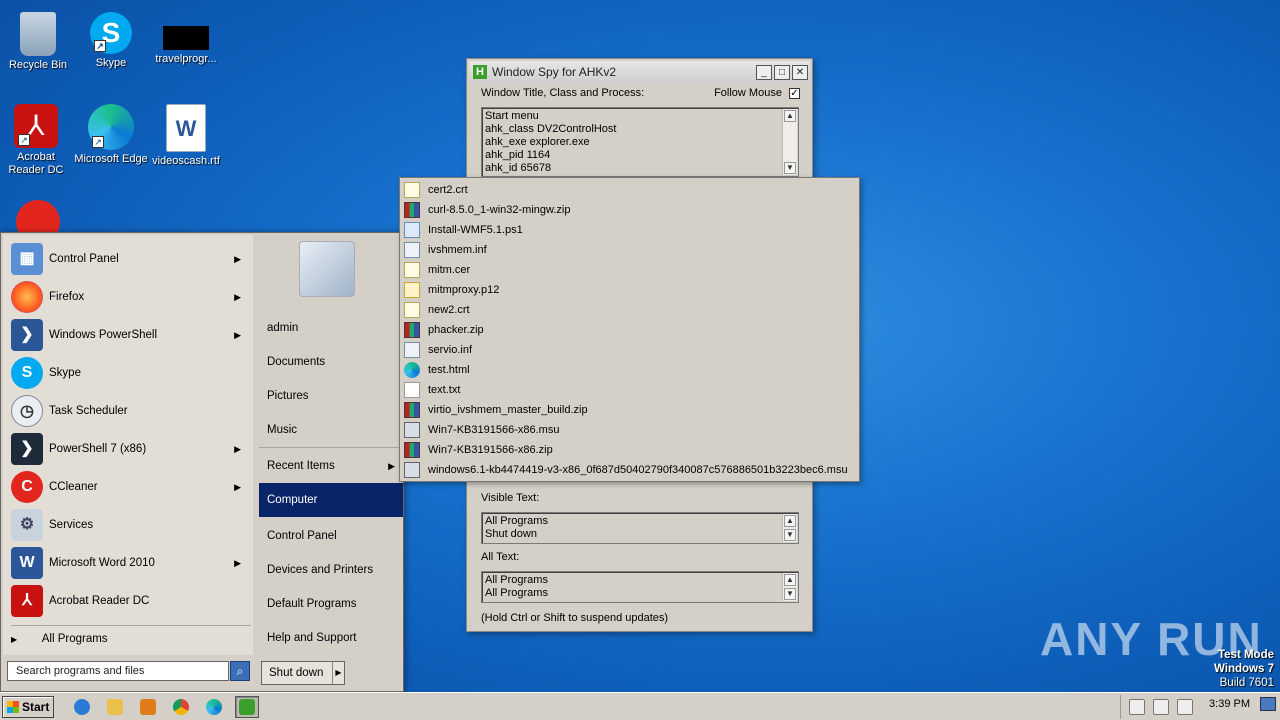 Image resolution: width=1280 pixels, height=720 pixels. What do you see at coordinates (782, 72) in the screenshot?
I see `maximize-button: □` at bounding box center [782, 72].